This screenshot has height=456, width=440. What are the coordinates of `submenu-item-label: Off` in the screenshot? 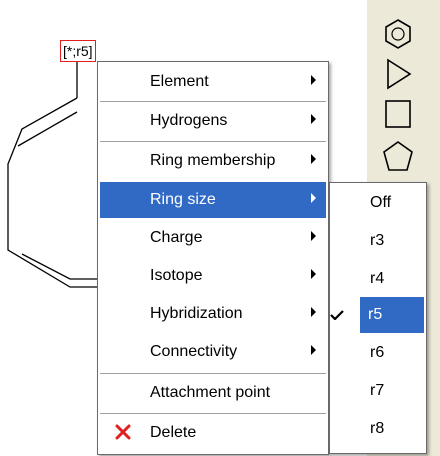 It's located at (381, 202).